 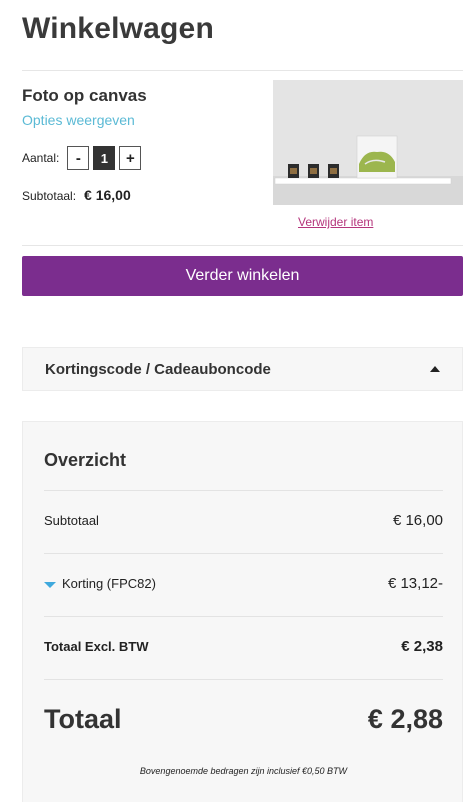 What do you see at coordinates (243, 646) in the screenshot?
I see `summary-excl-vat-row: Totaal Excl. BTW € 2,38` at bounding box center [243, 646].